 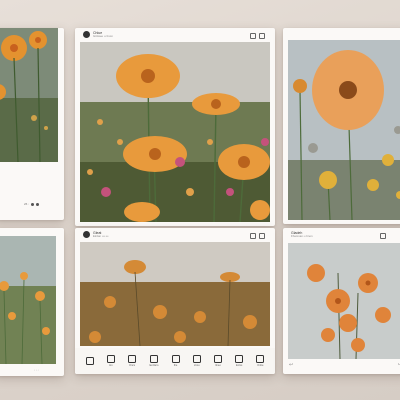 I want to click on card-left-bottom: ◦ ◦ ◦, so click(x=32, y=302).